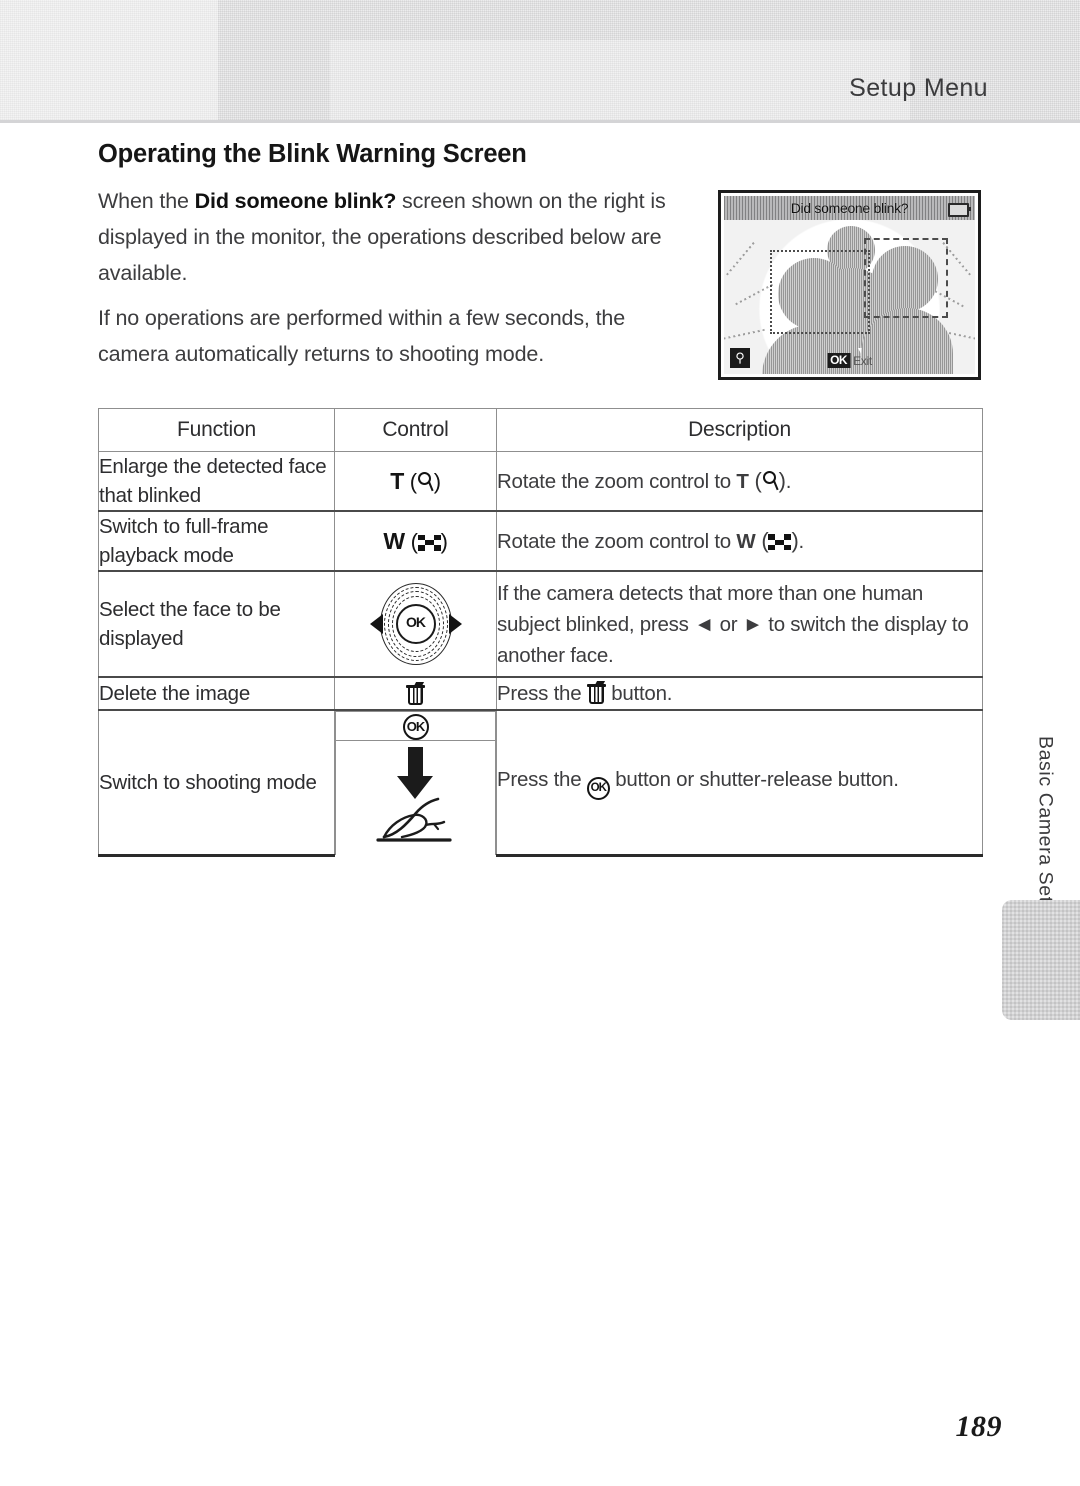 The image size is (1080, 1486). I want to click on camera-monitor-illustration: Did someone blink? ⚲ OK Exit, so click(849, 285).